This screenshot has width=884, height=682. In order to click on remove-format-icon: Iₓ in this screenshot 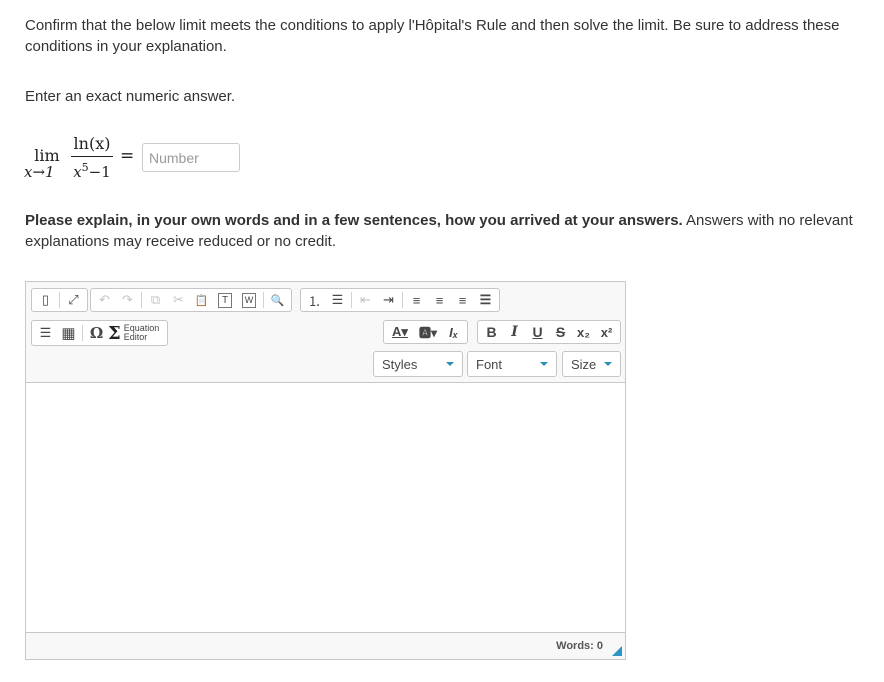, I will do `click(453, 332)`.